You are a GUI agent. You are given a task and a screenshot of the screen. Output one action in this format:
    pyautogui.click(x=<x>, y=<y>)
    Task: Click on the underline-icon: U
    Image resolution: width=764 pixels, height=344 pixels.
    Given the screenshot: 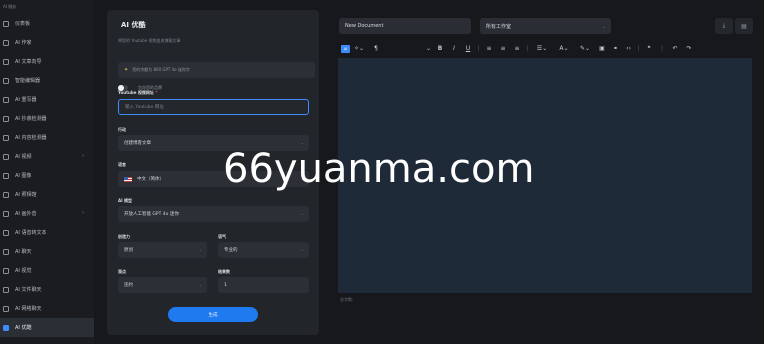 What is the action you would take?
    pyautogui.click(x=468, y=49)
    